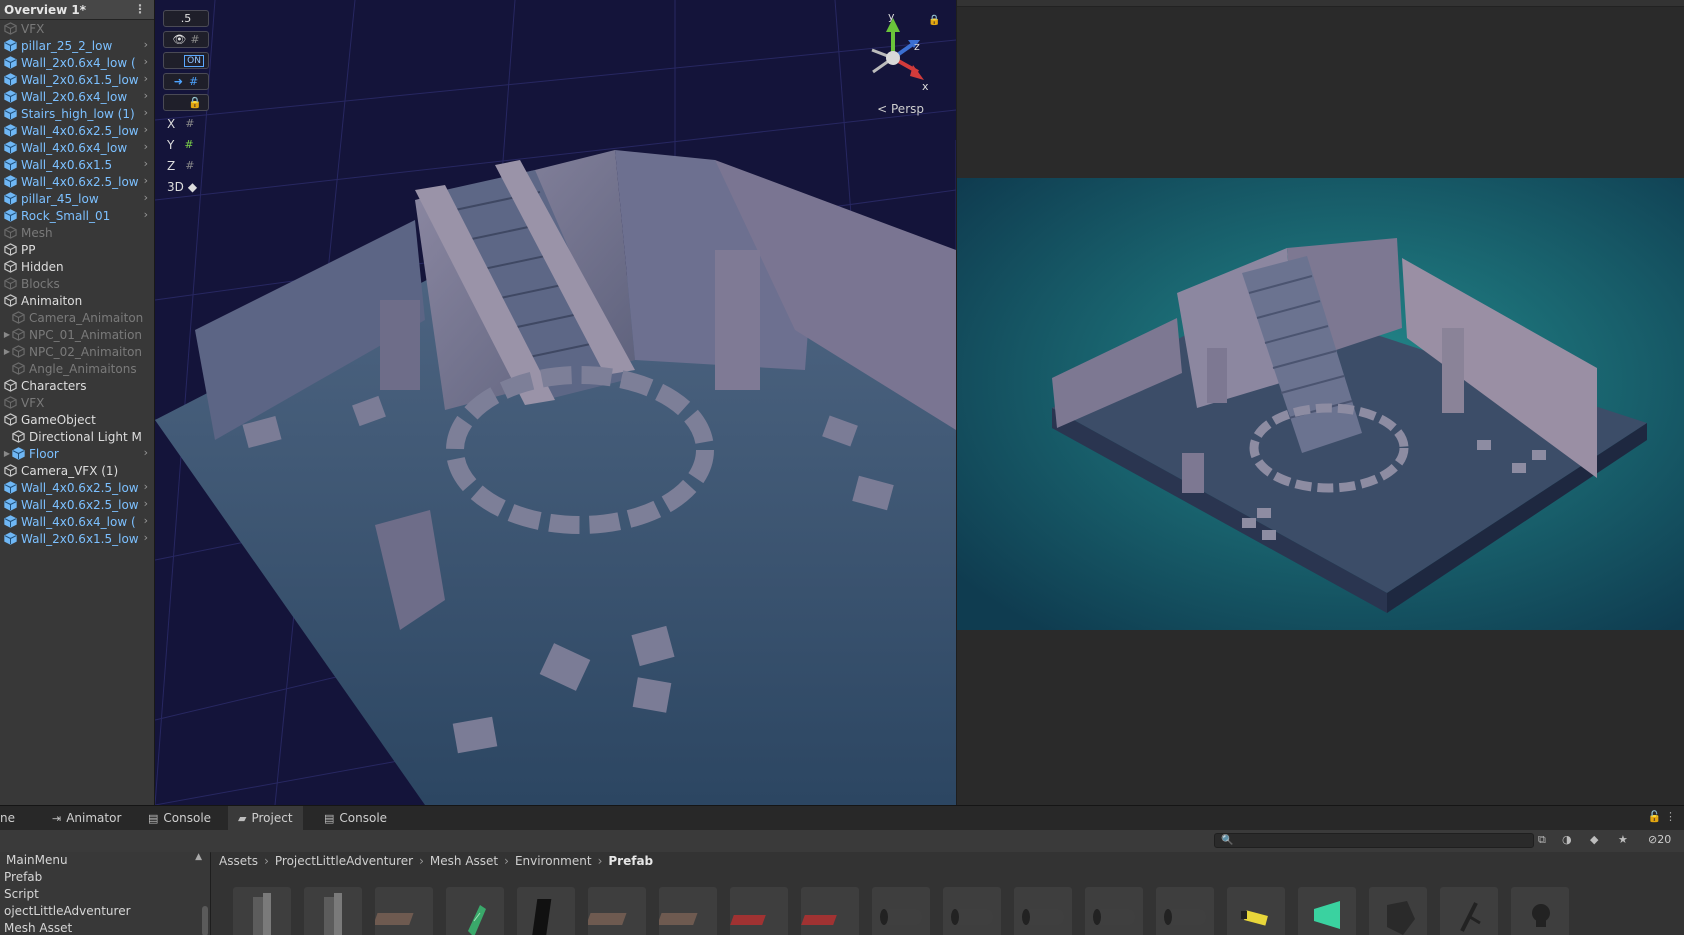 Image resolution: width=1684 pixels, height=935 pixels. What do you see at coordinates (179, 818) in the screenshot?
I see `tab-console: ▤ Console` at bounding box center [179, 818].